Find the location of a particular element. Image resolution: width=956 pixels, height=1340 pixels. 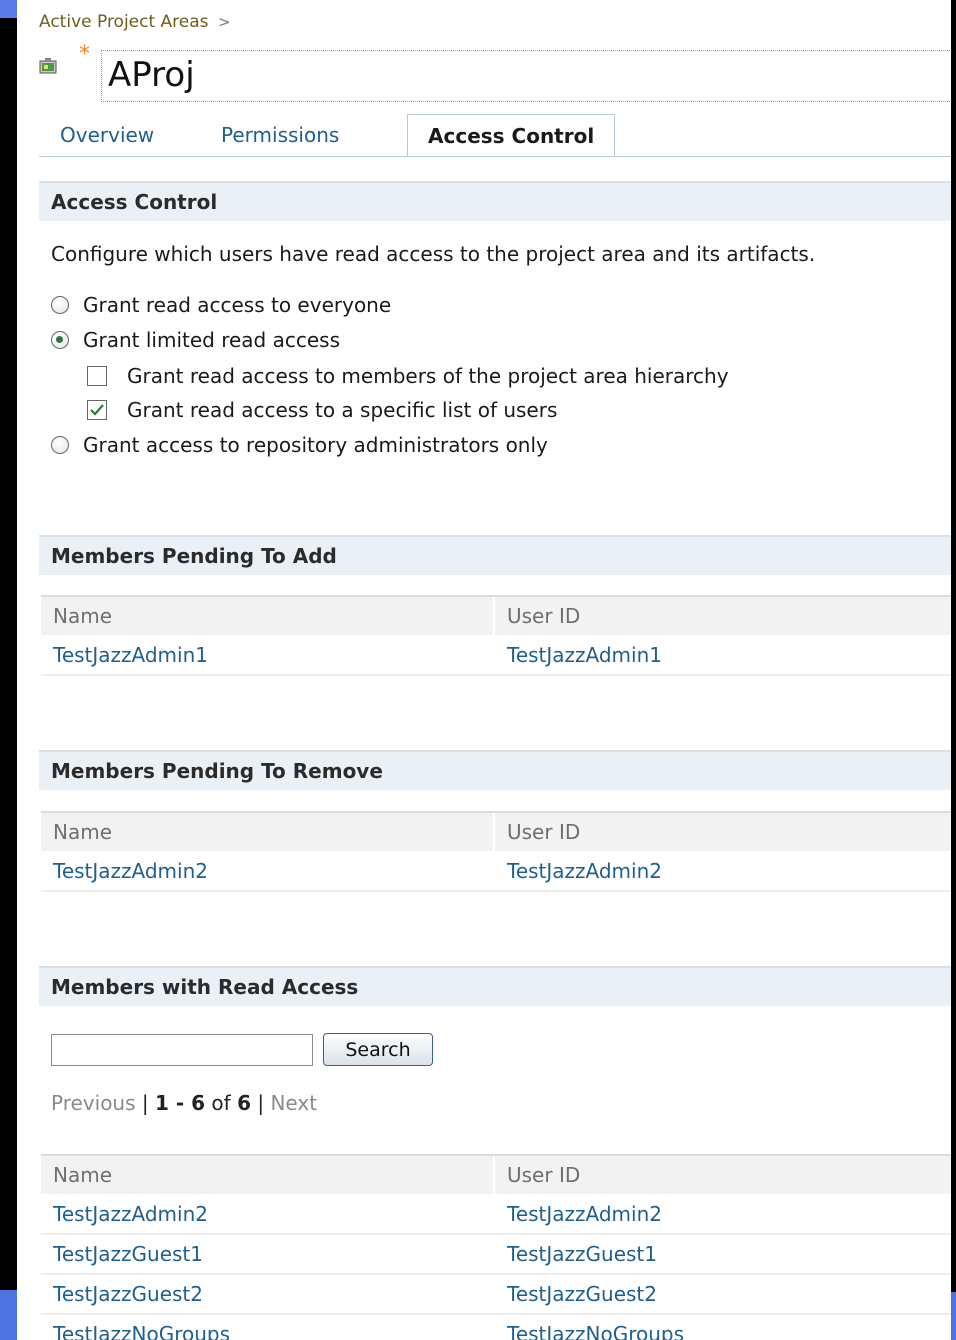

unsaved-changes-marker: * is located at coordinates (84, 54).